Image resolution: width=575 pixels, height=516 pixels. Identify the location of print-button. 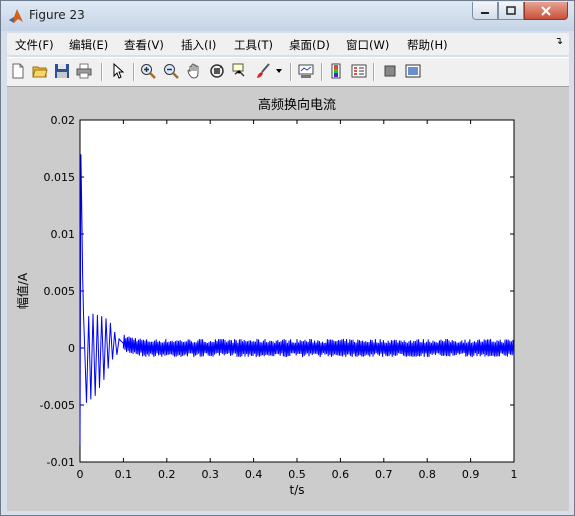
(84, 71).